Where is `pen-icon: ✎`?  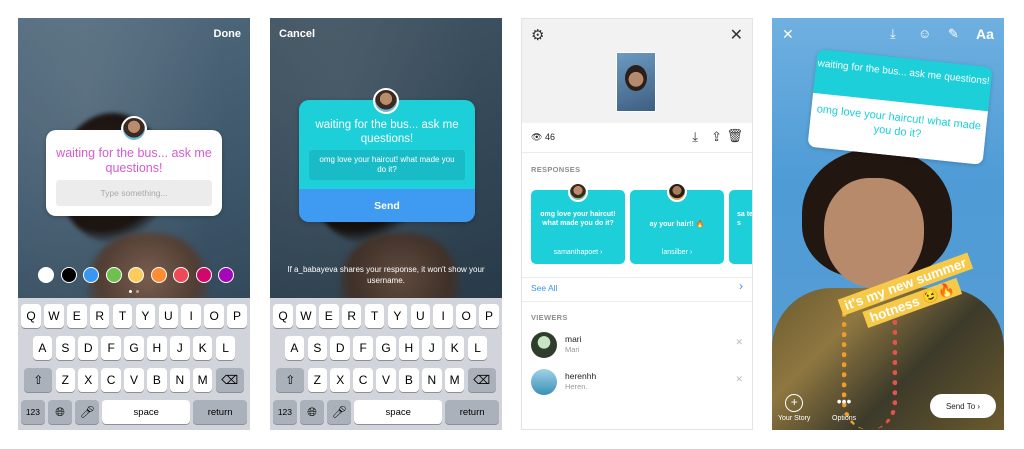 pen-icon: ✎ is located at coordinates (953, 34).